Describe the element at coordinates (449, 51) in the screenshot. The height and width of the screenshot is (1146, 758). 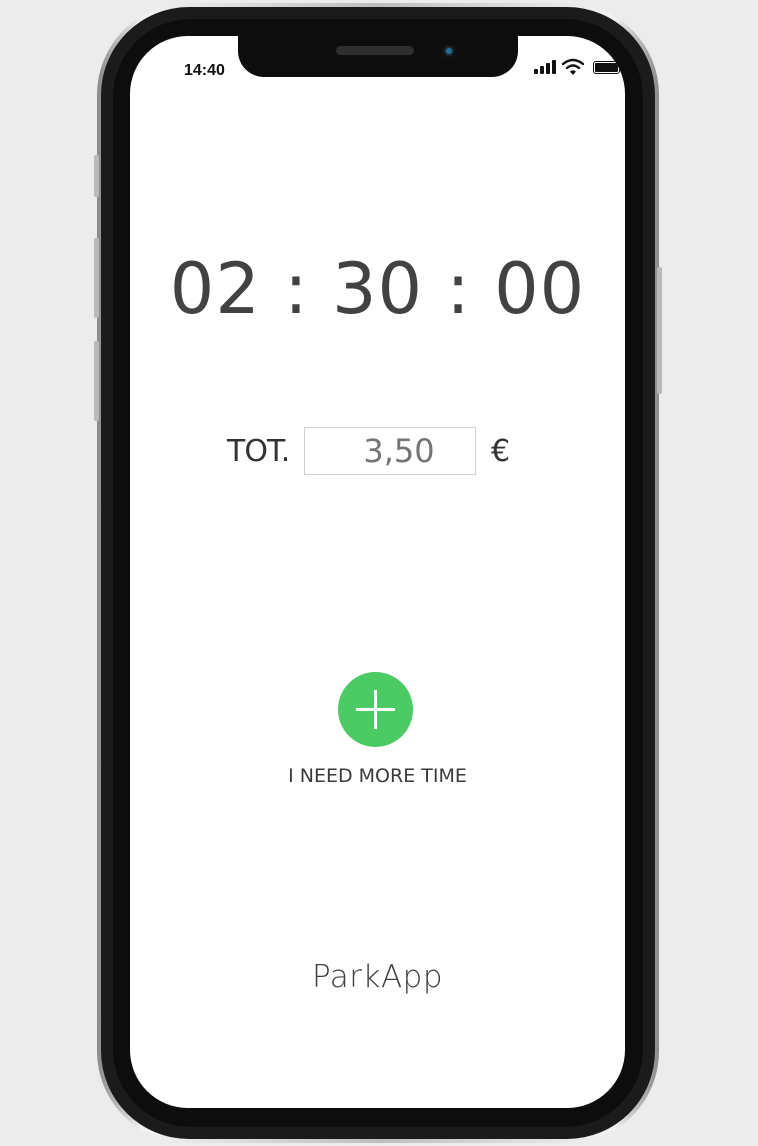
I see `front-camera-icon` at that location.